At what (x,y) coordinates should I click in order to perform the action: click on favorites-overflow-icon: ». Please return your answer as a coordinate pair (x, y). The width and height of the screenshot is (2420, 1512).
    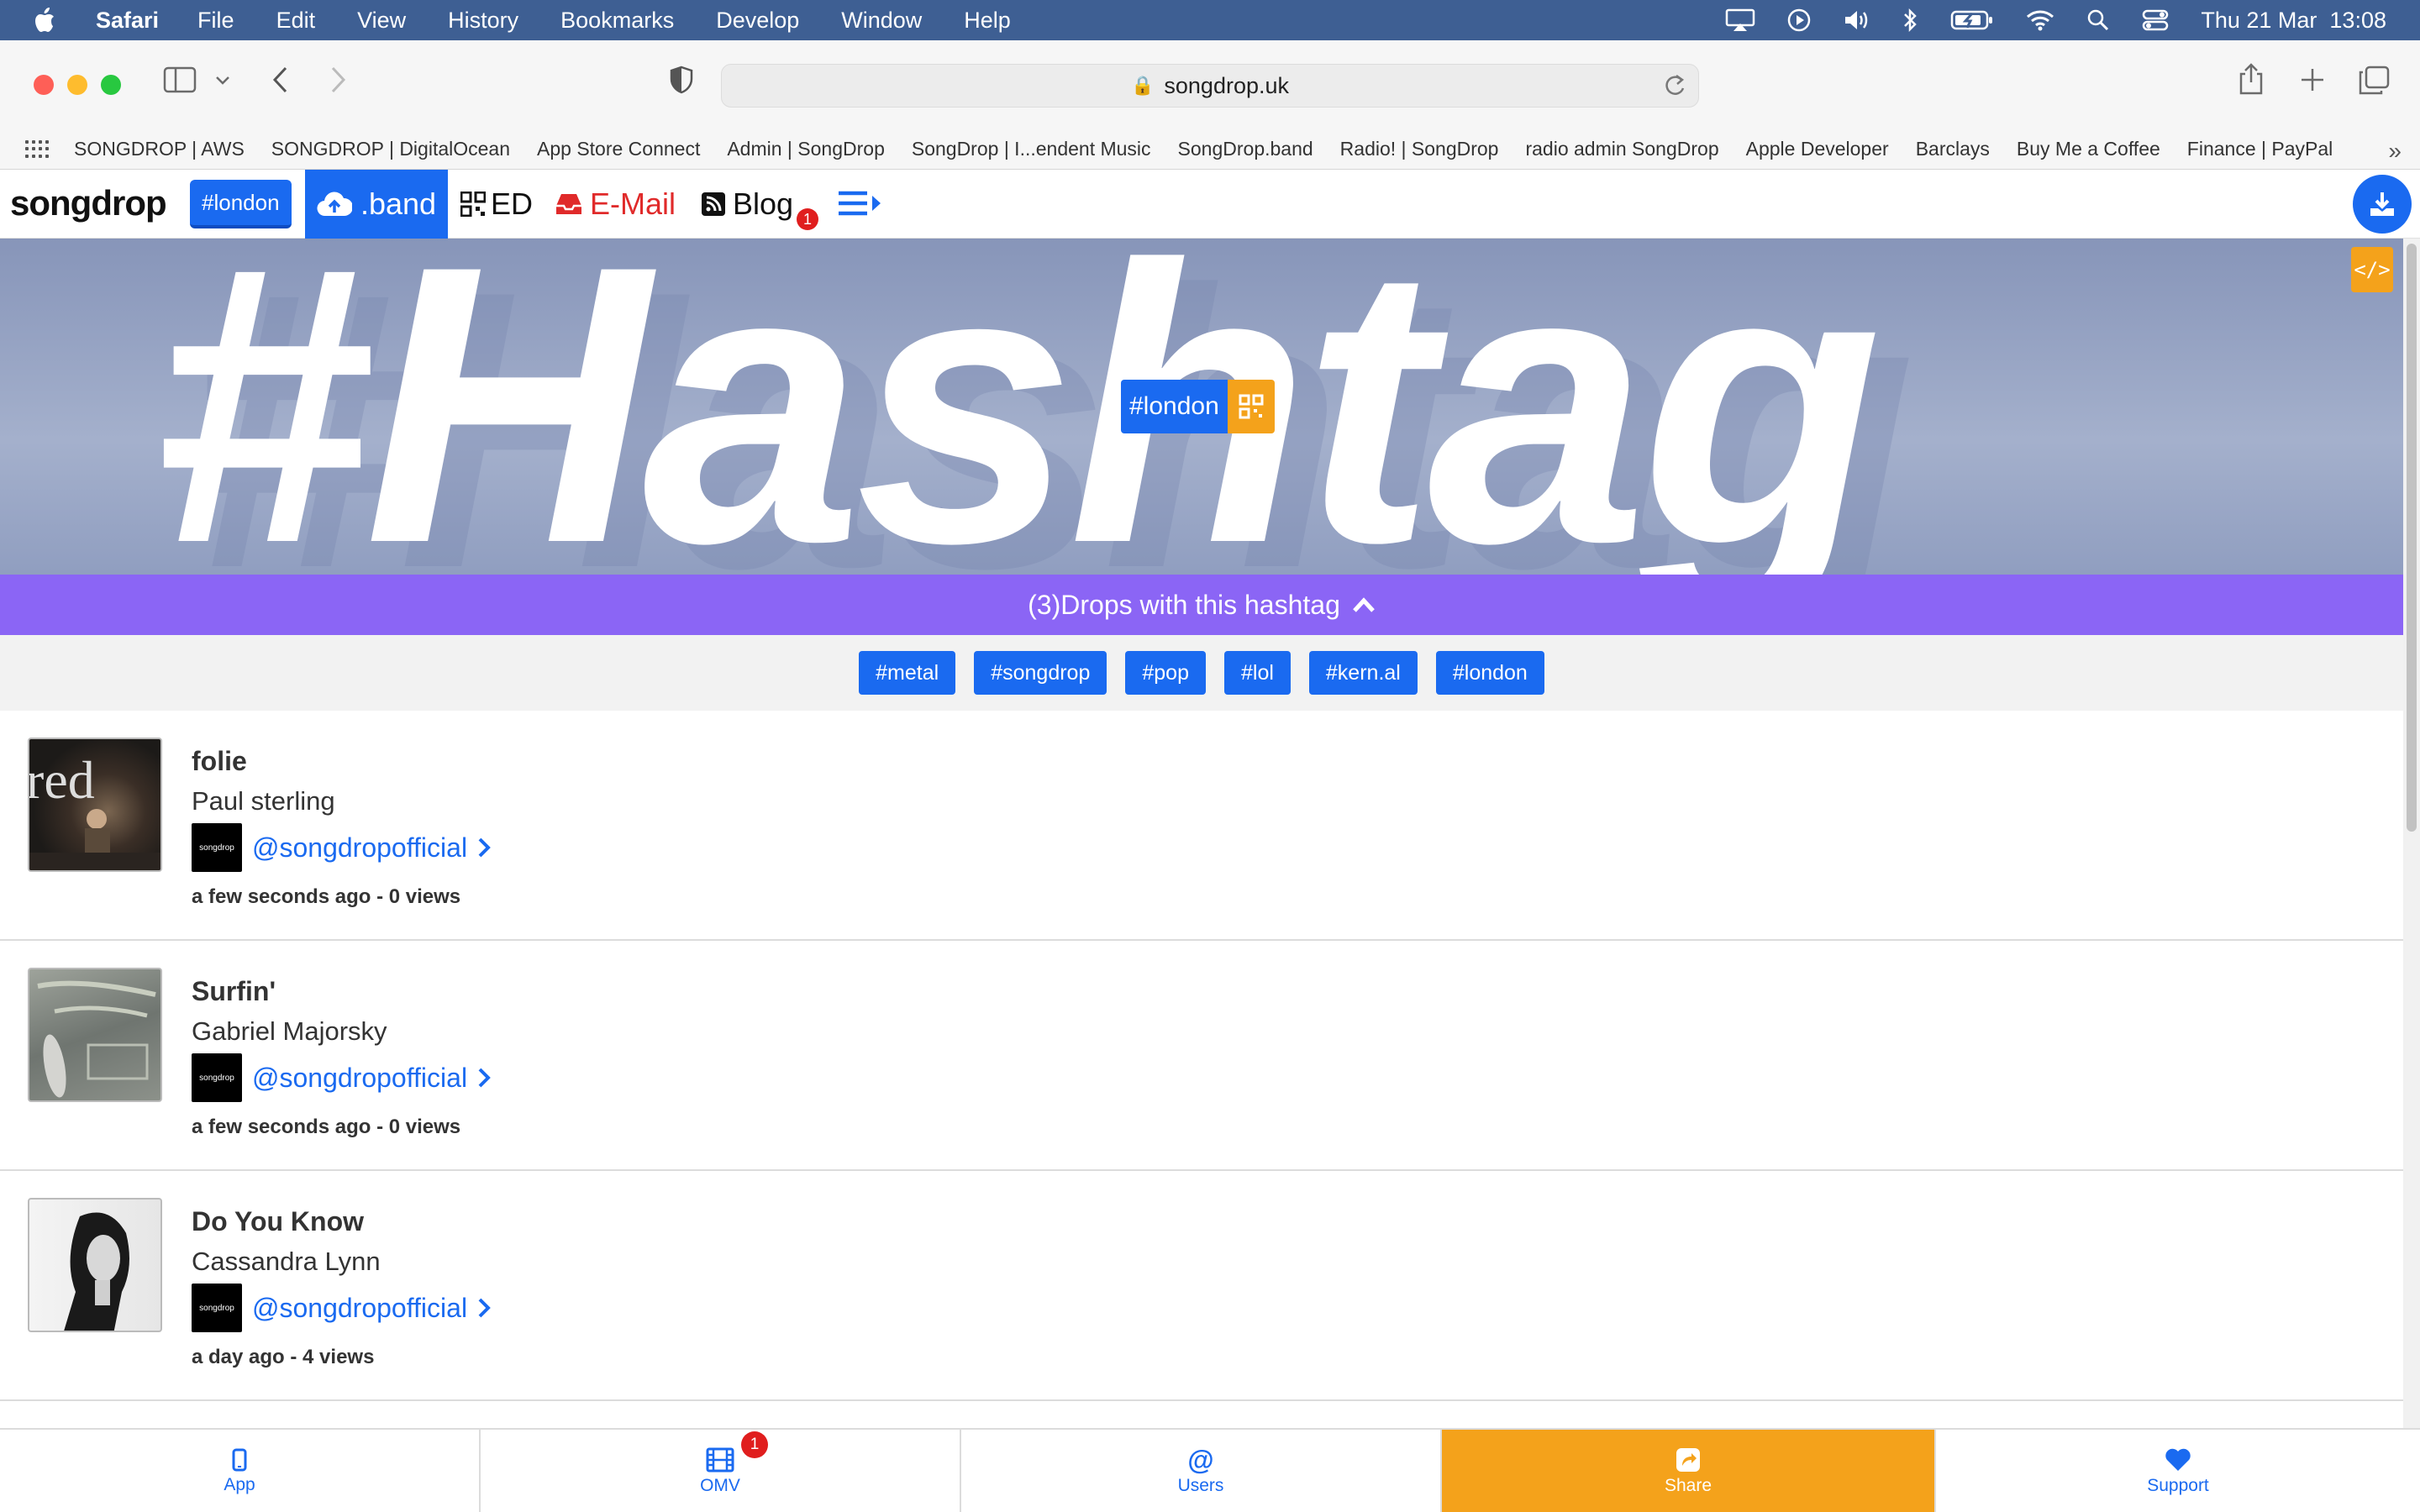
    Looking at the image, I should click on (2395, 151).